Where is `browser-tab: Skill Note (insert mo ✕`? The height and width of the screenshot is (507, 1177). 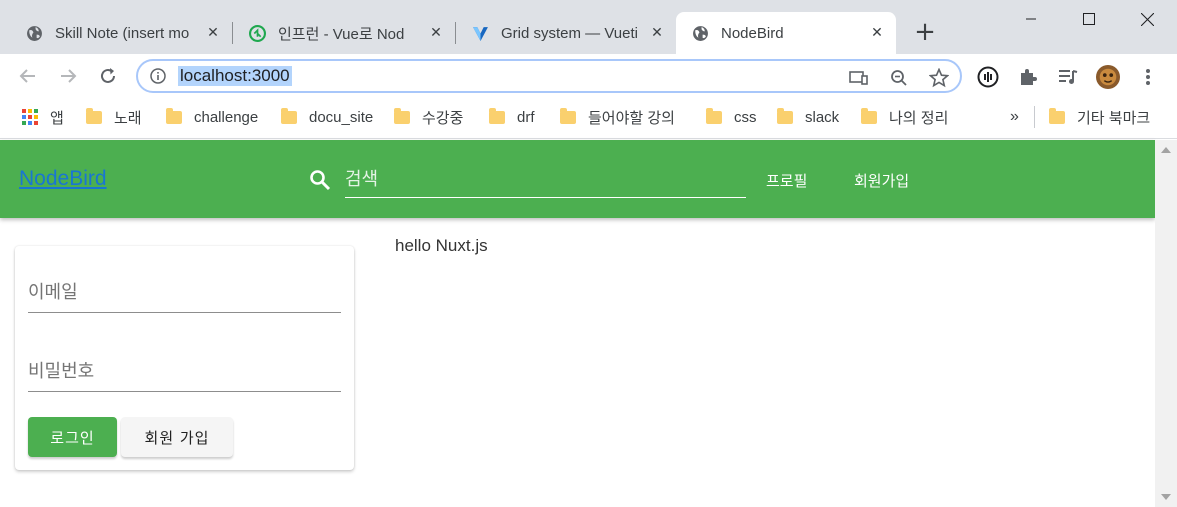
browser-tab: Skill Note (insert mo ✕ is located at coordinates (121, 33).